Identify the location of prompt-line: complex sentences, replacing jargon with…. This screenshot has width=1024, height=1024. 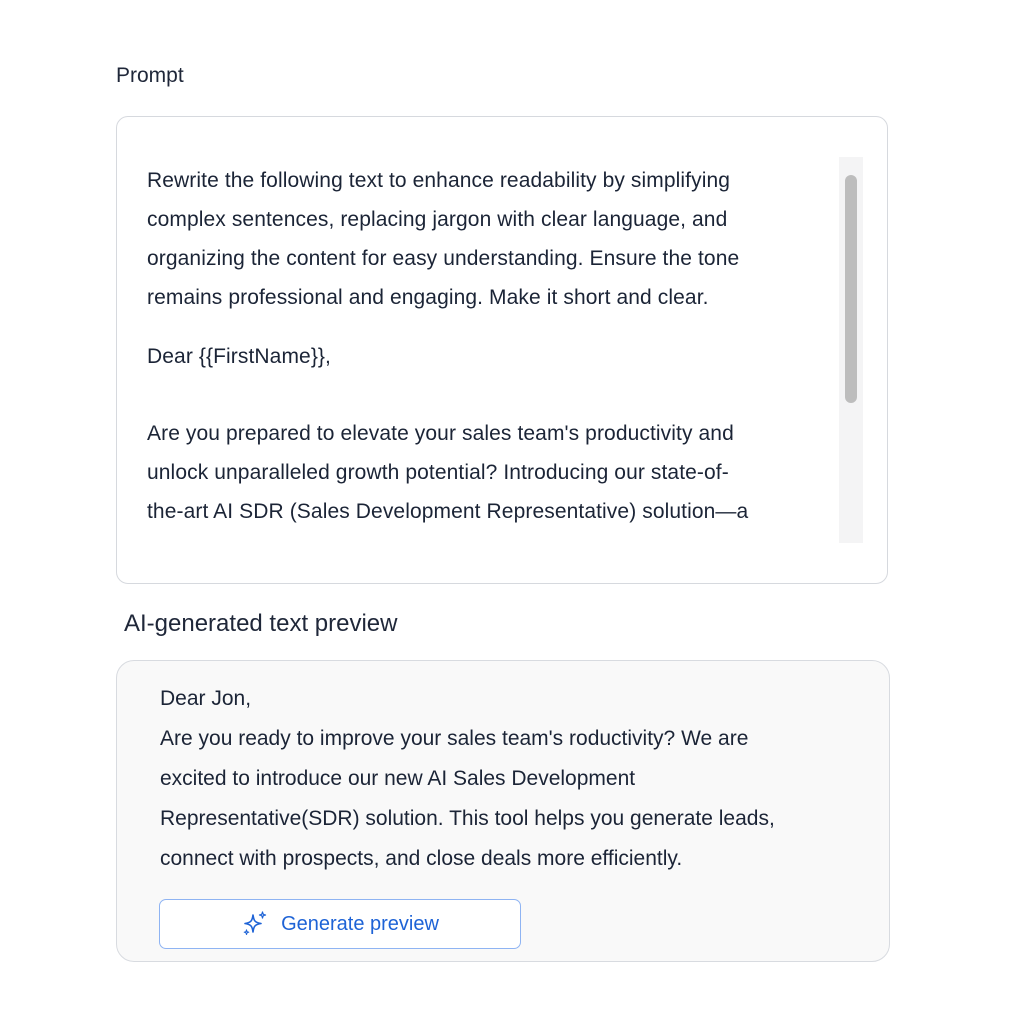
(437, 219).